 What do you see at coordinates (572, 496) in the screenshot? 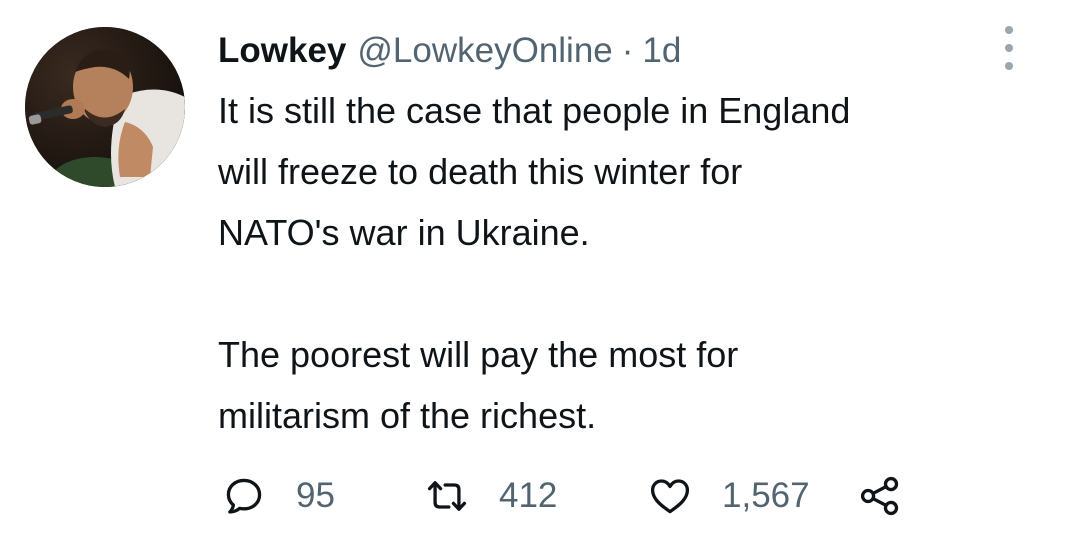
I see `tweet-actions: 95 412 1,567` at bounding box center [572, 496].